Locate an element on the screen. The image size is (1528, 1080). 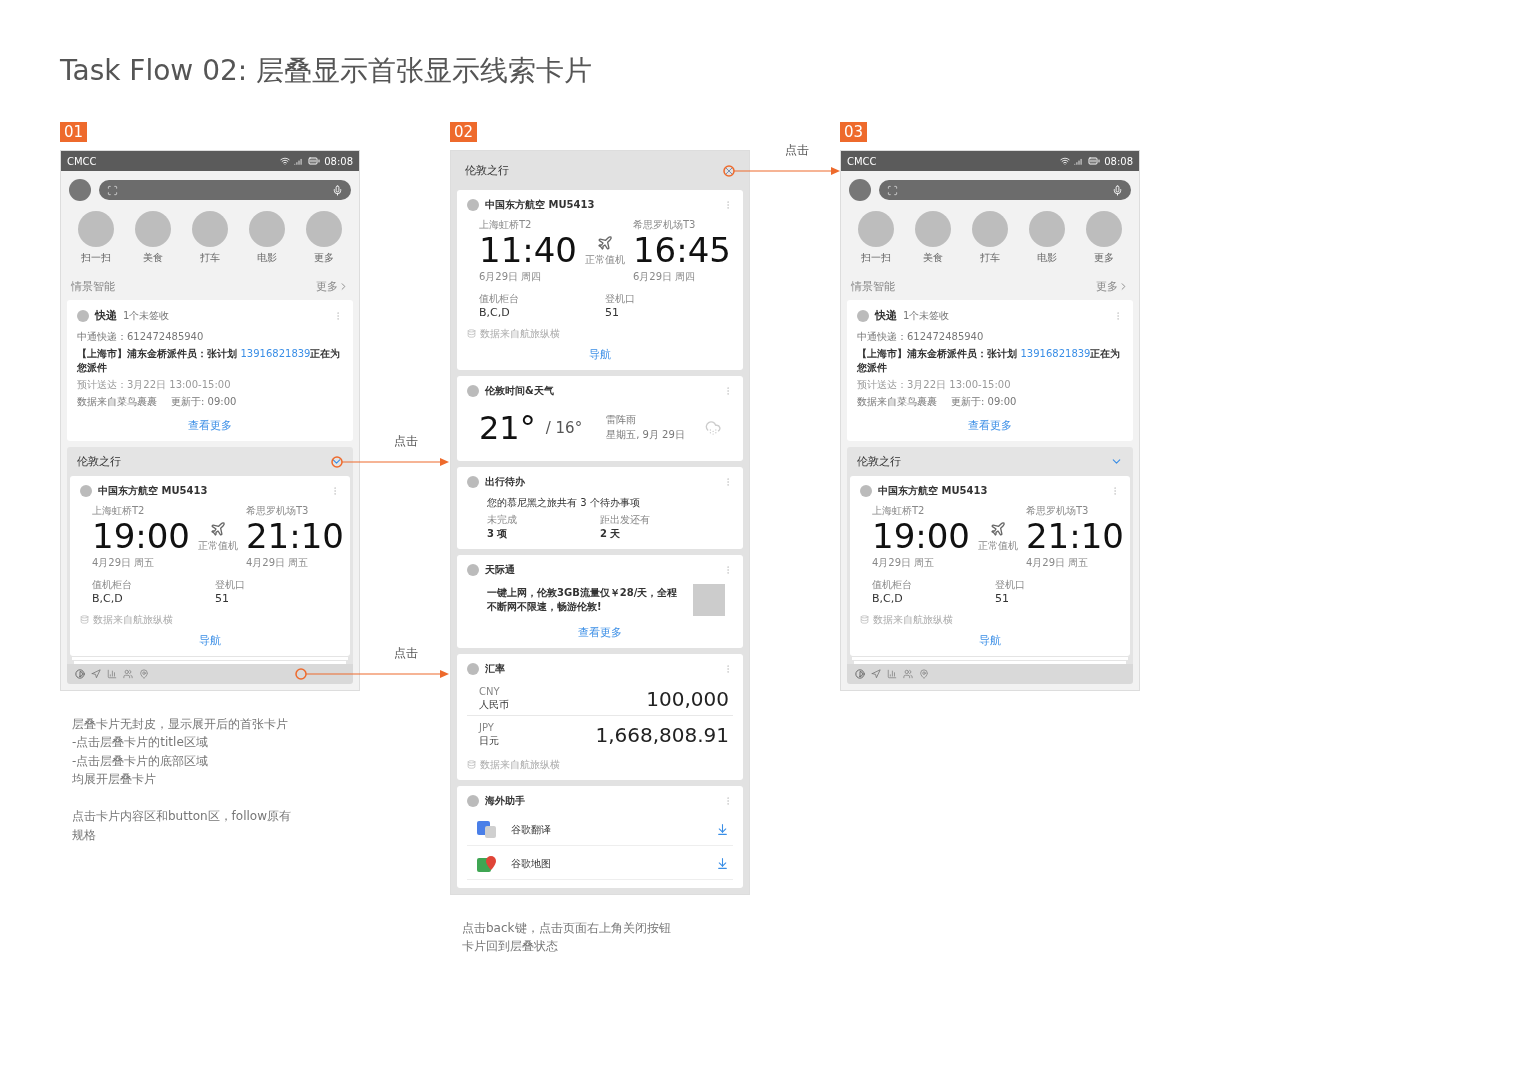
step-badge: 03 is located at coordinates (854, 132).